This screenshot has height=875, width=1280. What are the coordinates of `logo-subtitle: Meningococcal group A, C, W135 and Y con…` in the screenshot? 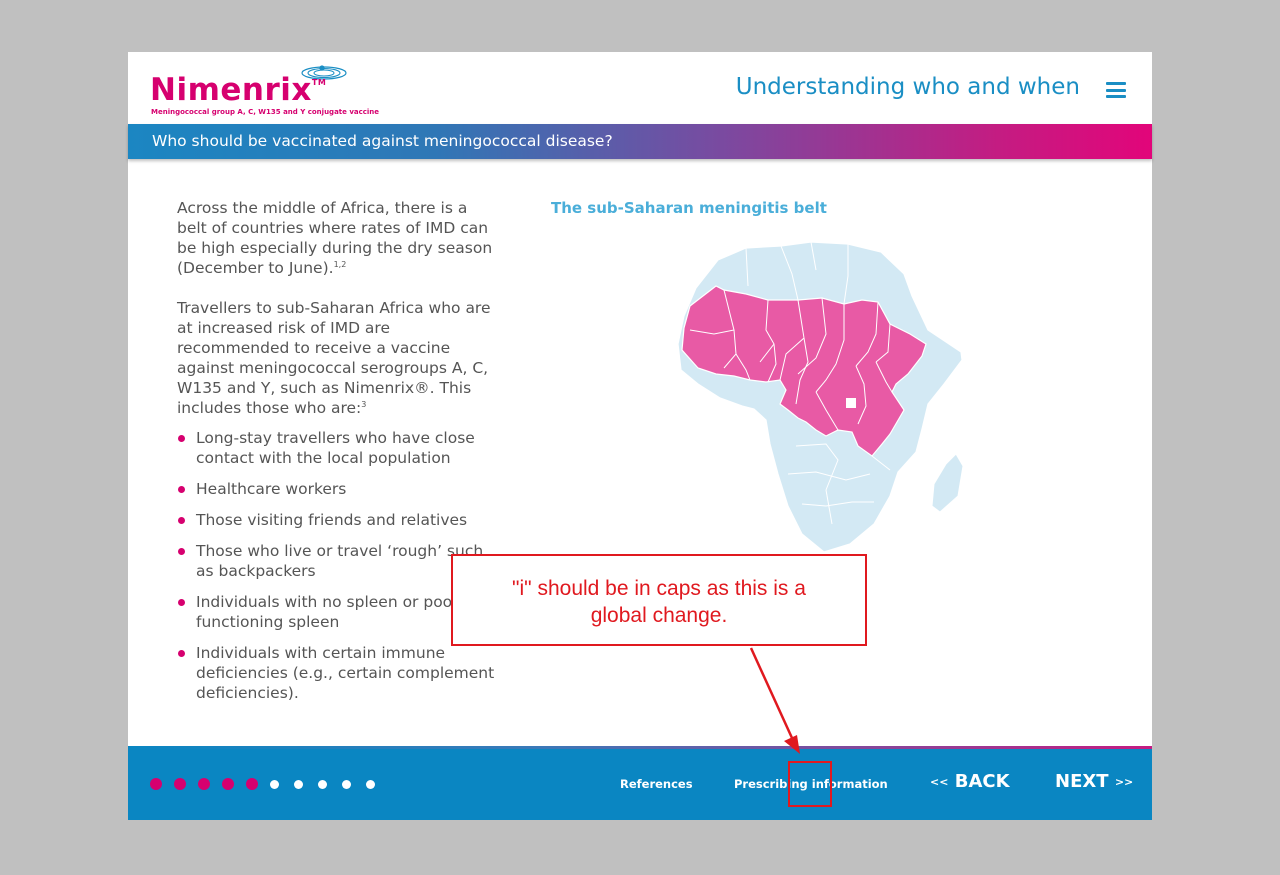 It's located at (265, 112).